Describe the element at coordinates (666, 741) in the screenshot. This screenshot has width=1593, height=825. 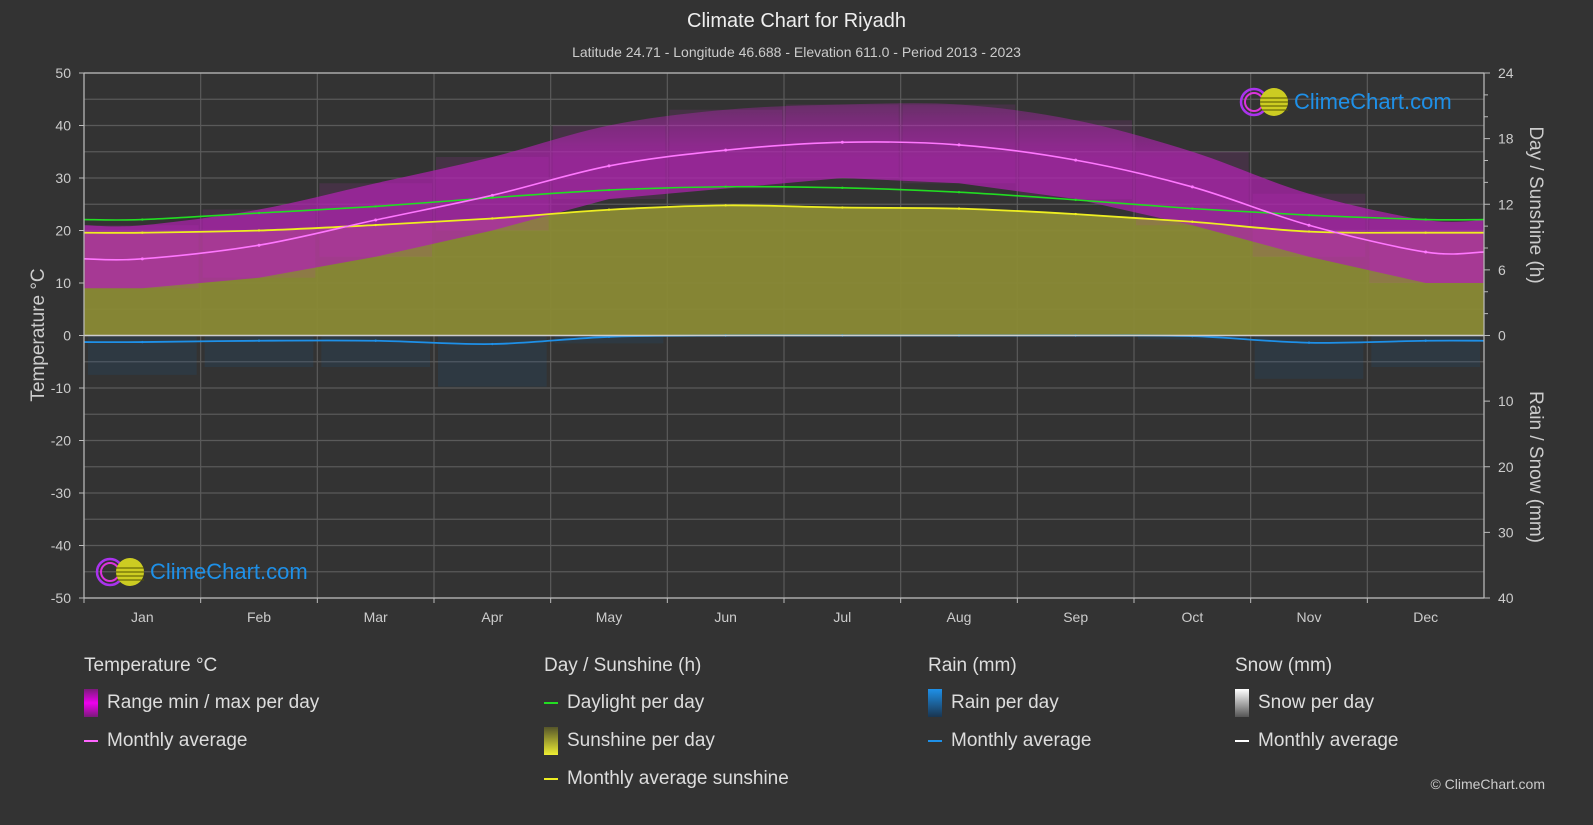
I see `legend-item-sunshine: Sunshine per day` at that location.